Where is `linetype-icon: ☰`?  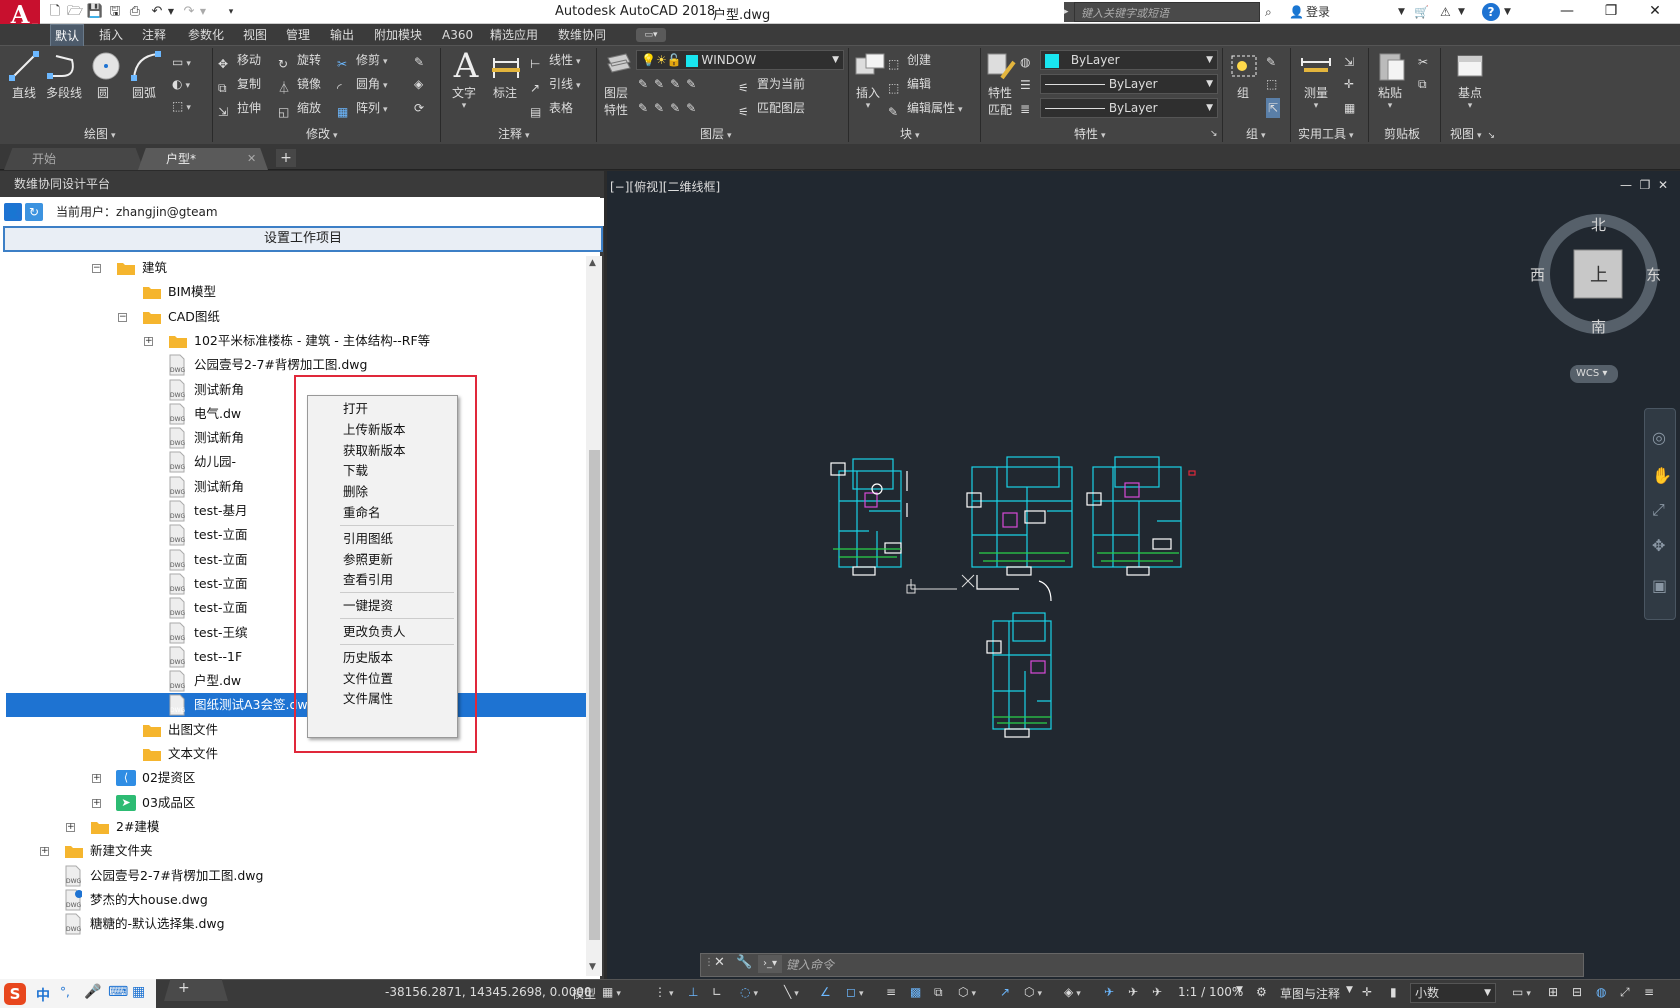 linetype-icon: ☰ is located at coordinates (1025, 85).